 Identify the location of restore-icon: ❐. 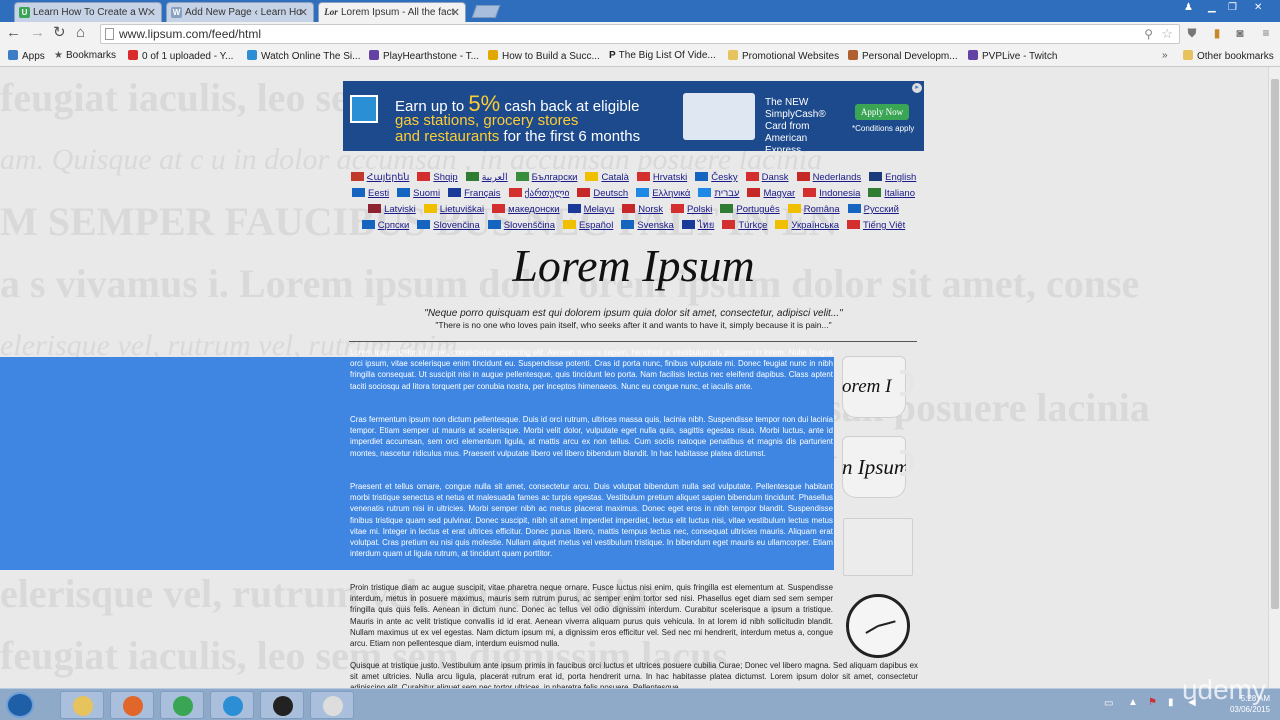
(1232, 7).